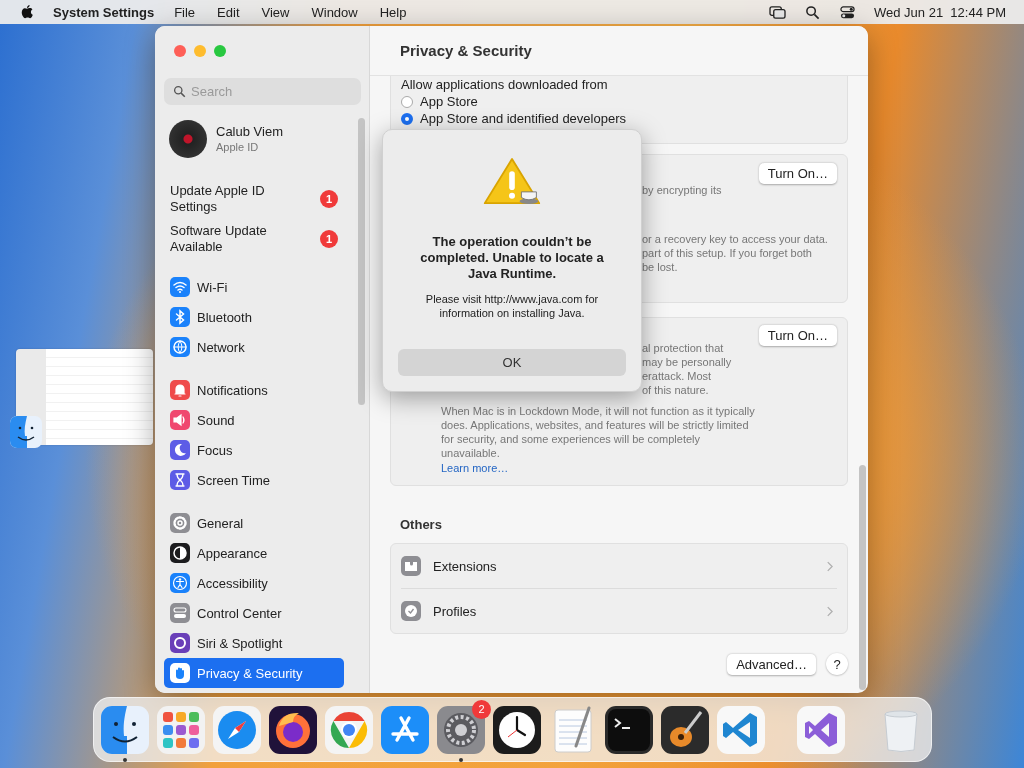 This screenshot has width=1024, height=768. I want to click on dialog-message: Please visit http://www.java.com for information on installing Java., so click(512, 306).